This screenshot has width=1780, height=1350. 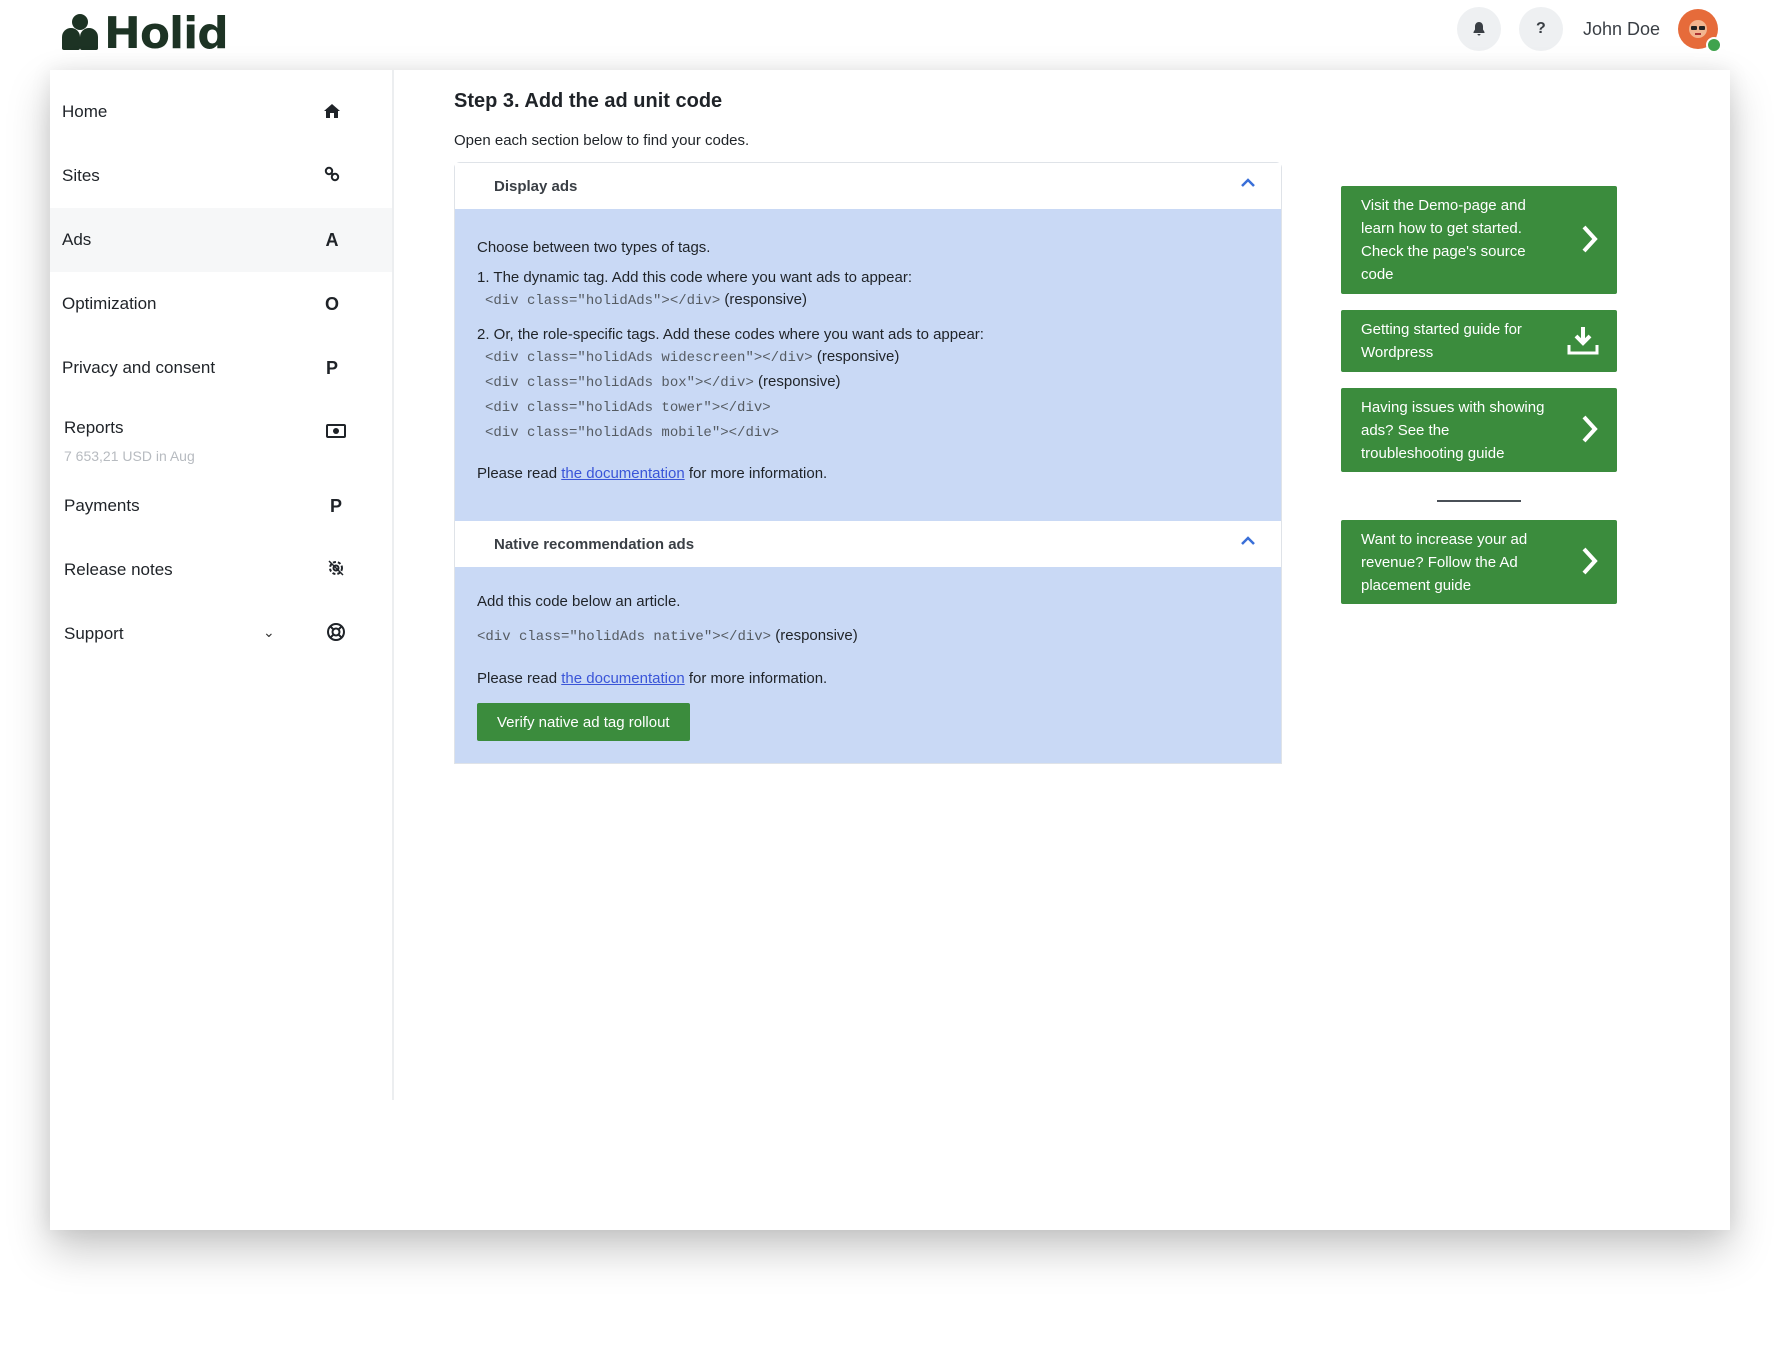 I want to click on avatar, so click(x=1700, y=31).